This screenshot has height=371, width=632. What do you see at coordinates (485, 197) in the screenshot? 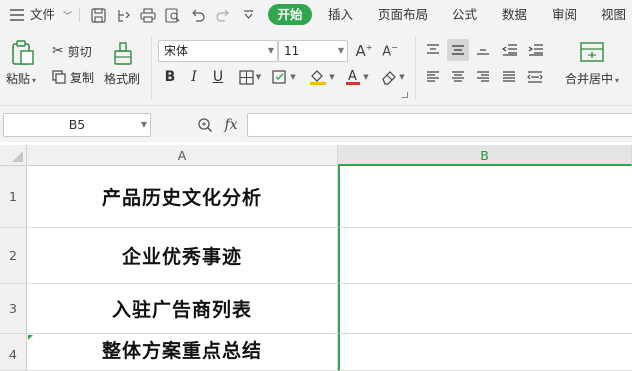
I see `cell-b1` at bounding box center [485, 197].